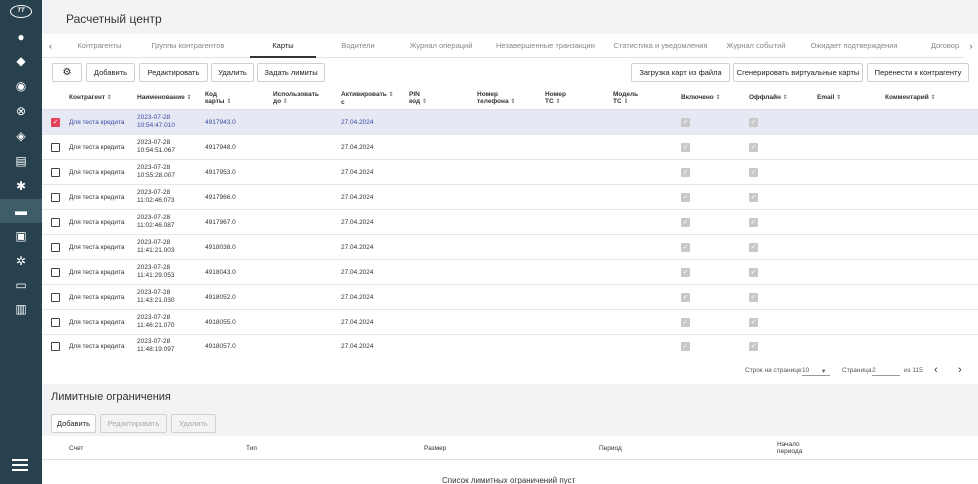  I want to click on page-input: 2, so click(886, 371).